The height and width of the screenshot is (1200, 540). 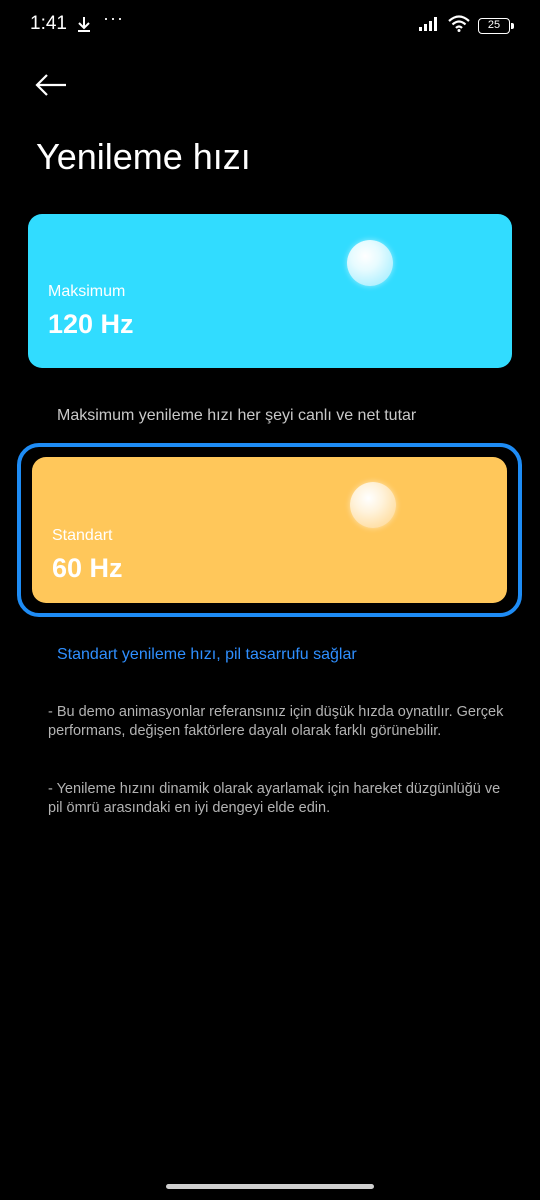 What do you see at coordinates (91, 324) in the screenshot?
I see `option-value: 120 Hz` at bounding box center [91, 324].